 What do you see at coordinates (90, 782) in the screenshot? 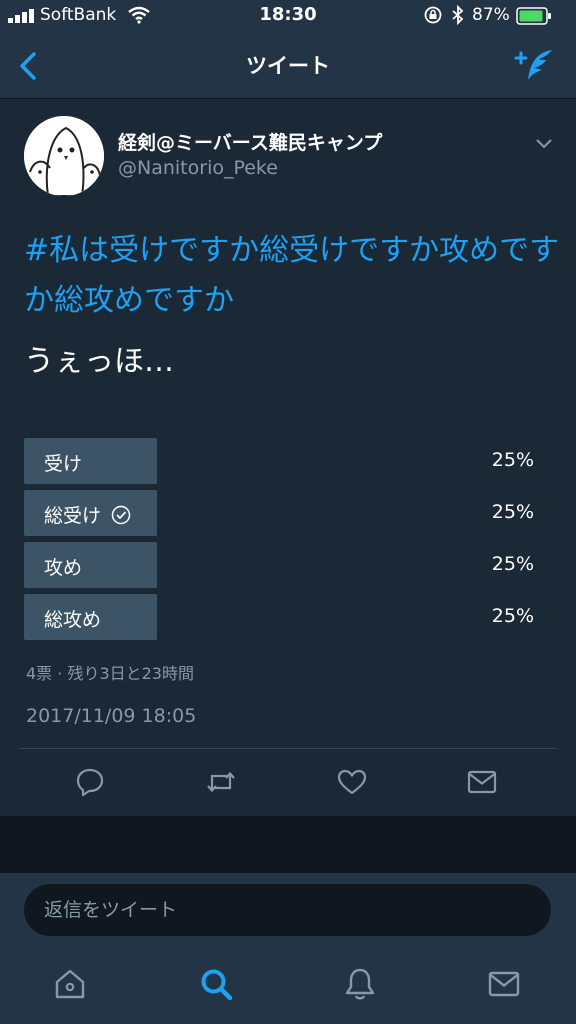
I see `reply-icon` at bounding box center [90, 782].